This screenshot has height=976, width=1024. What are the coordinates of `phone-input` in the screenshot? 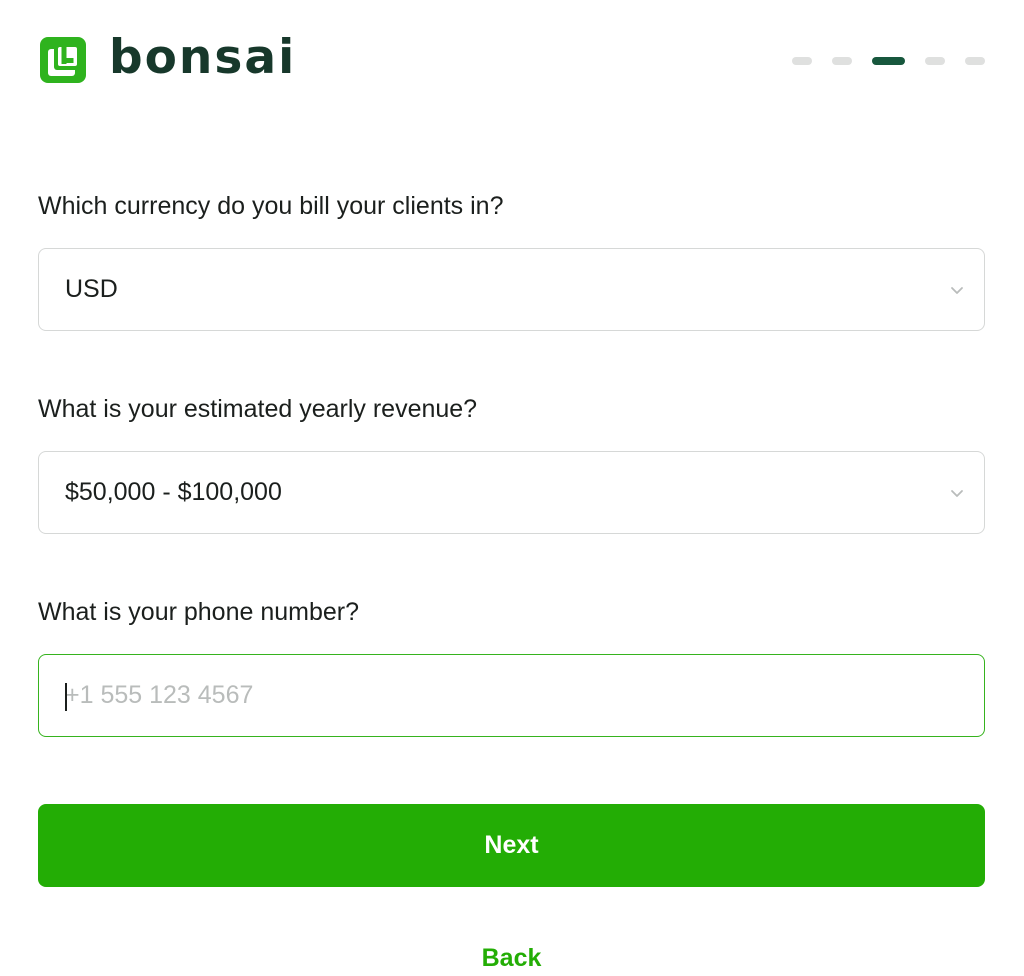 It's located at (511, 695).